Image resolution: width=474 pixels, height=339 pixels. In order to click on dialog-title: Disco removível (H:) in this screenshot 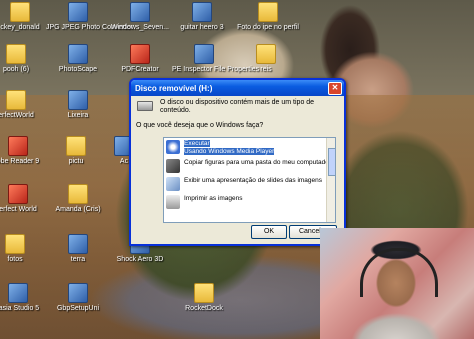, I will do `click(174, 88)`.